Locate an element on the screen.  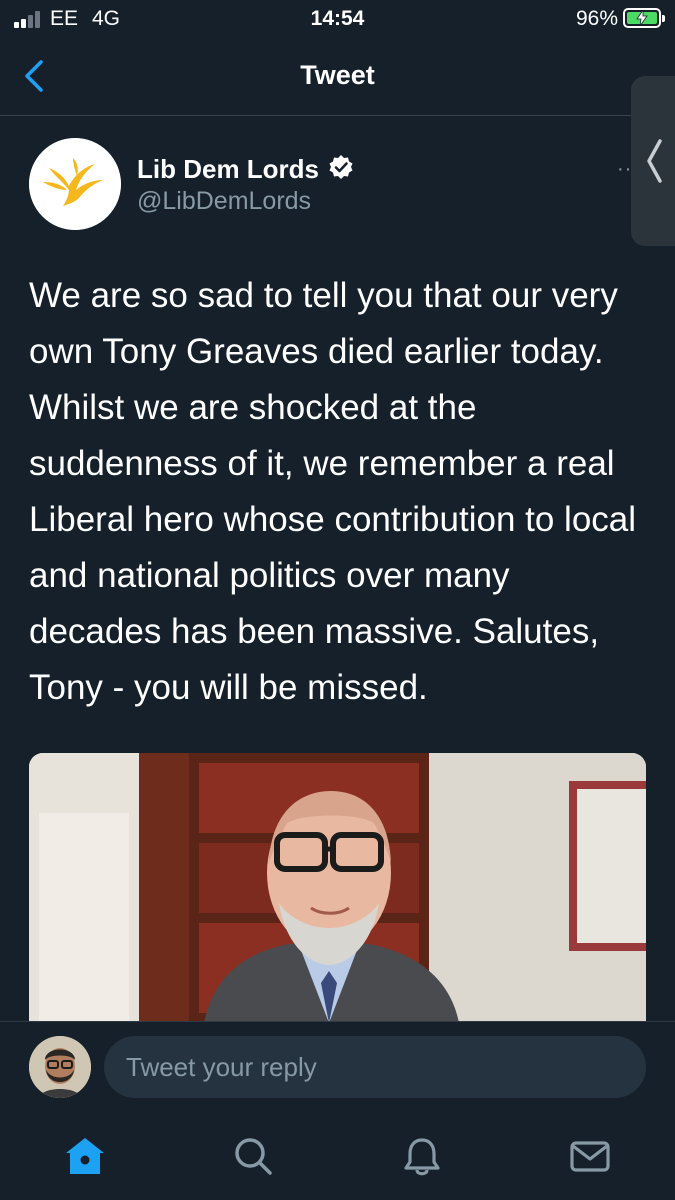
status-bar: EE 4G 14:54 96% is located at coordinates (337, 20).